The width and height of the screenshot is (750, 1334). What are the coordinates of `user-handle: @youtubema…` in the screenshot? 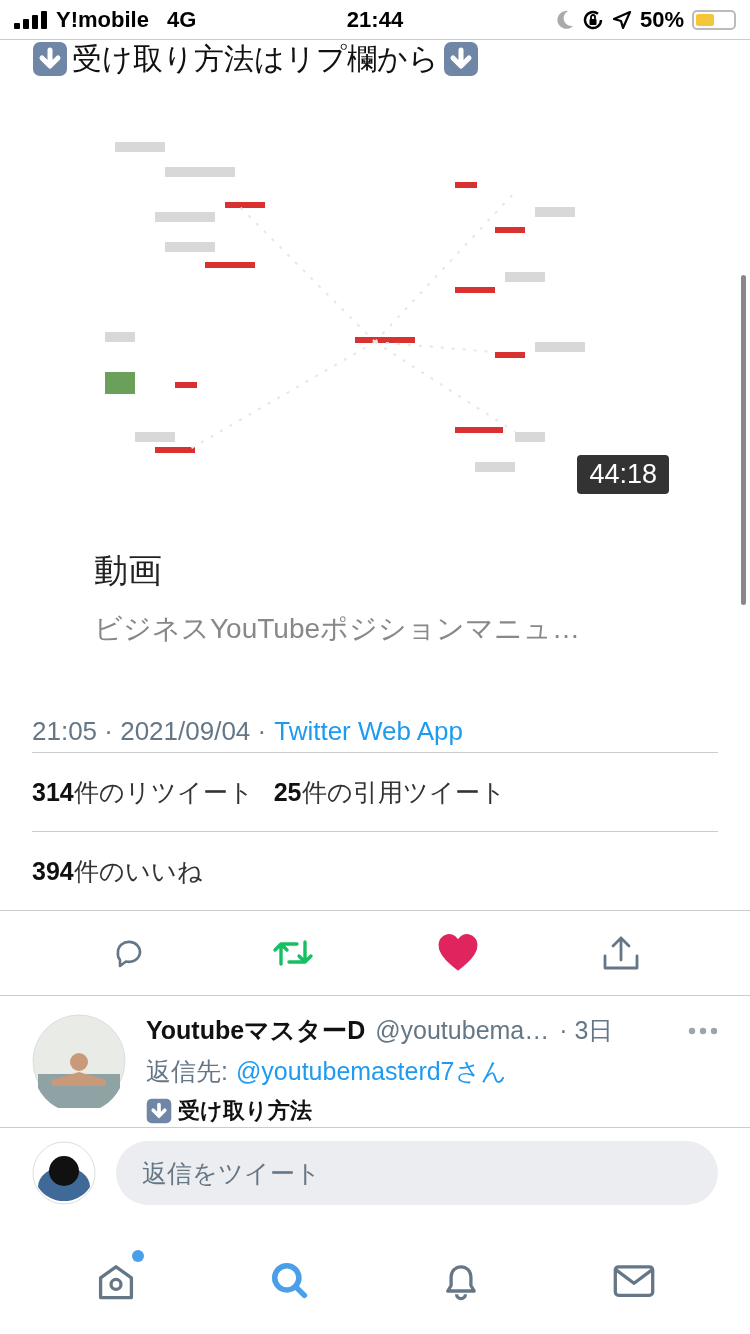 It's located at (462, 1030).